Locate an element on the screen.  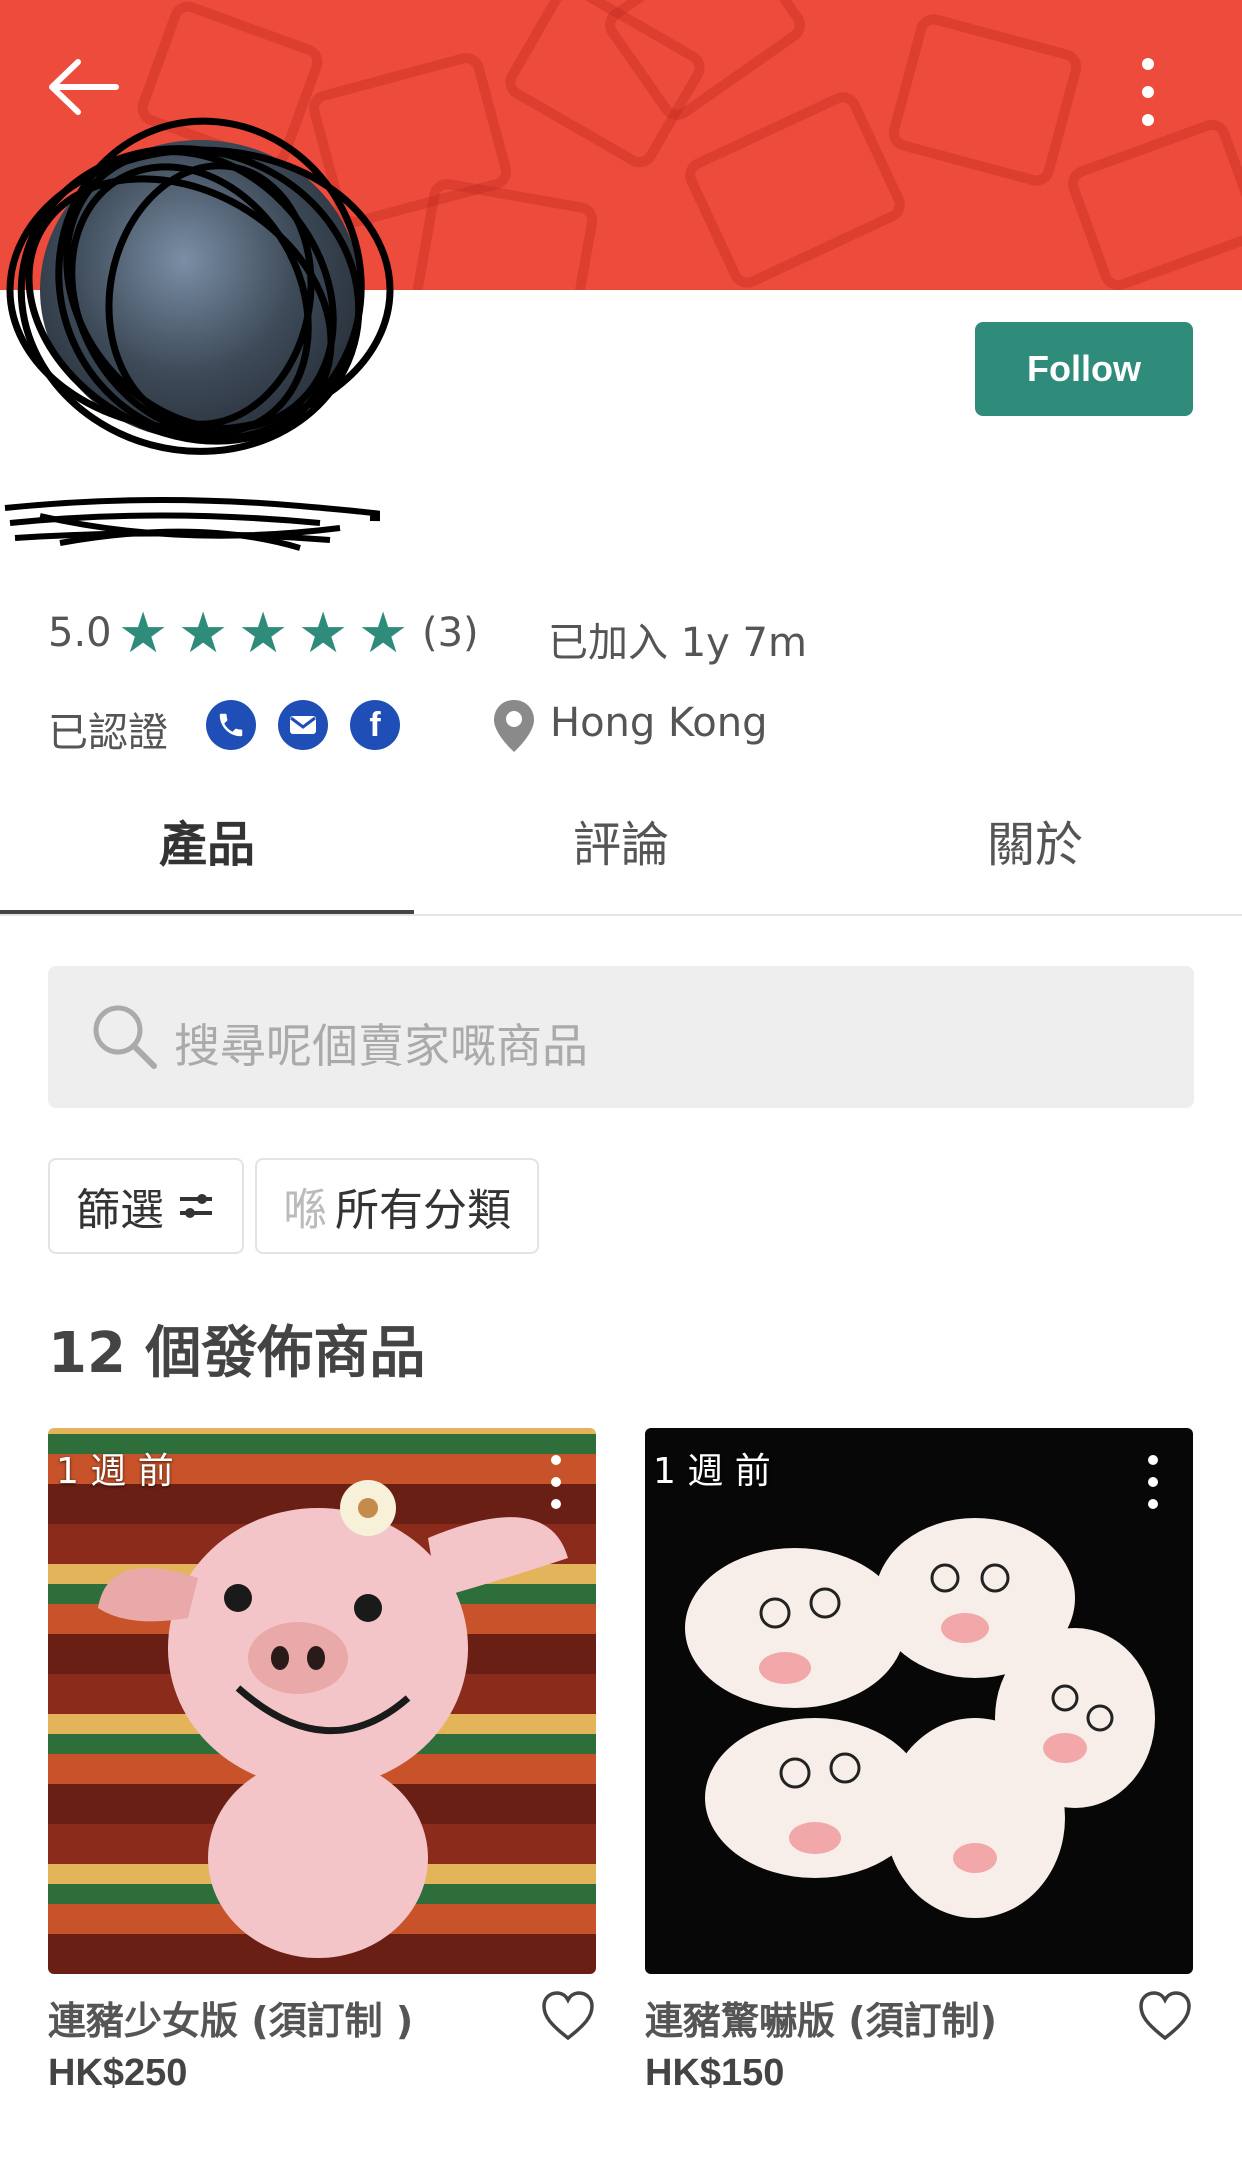
tab-about: 關於 is located at coordinates (1035, 855).